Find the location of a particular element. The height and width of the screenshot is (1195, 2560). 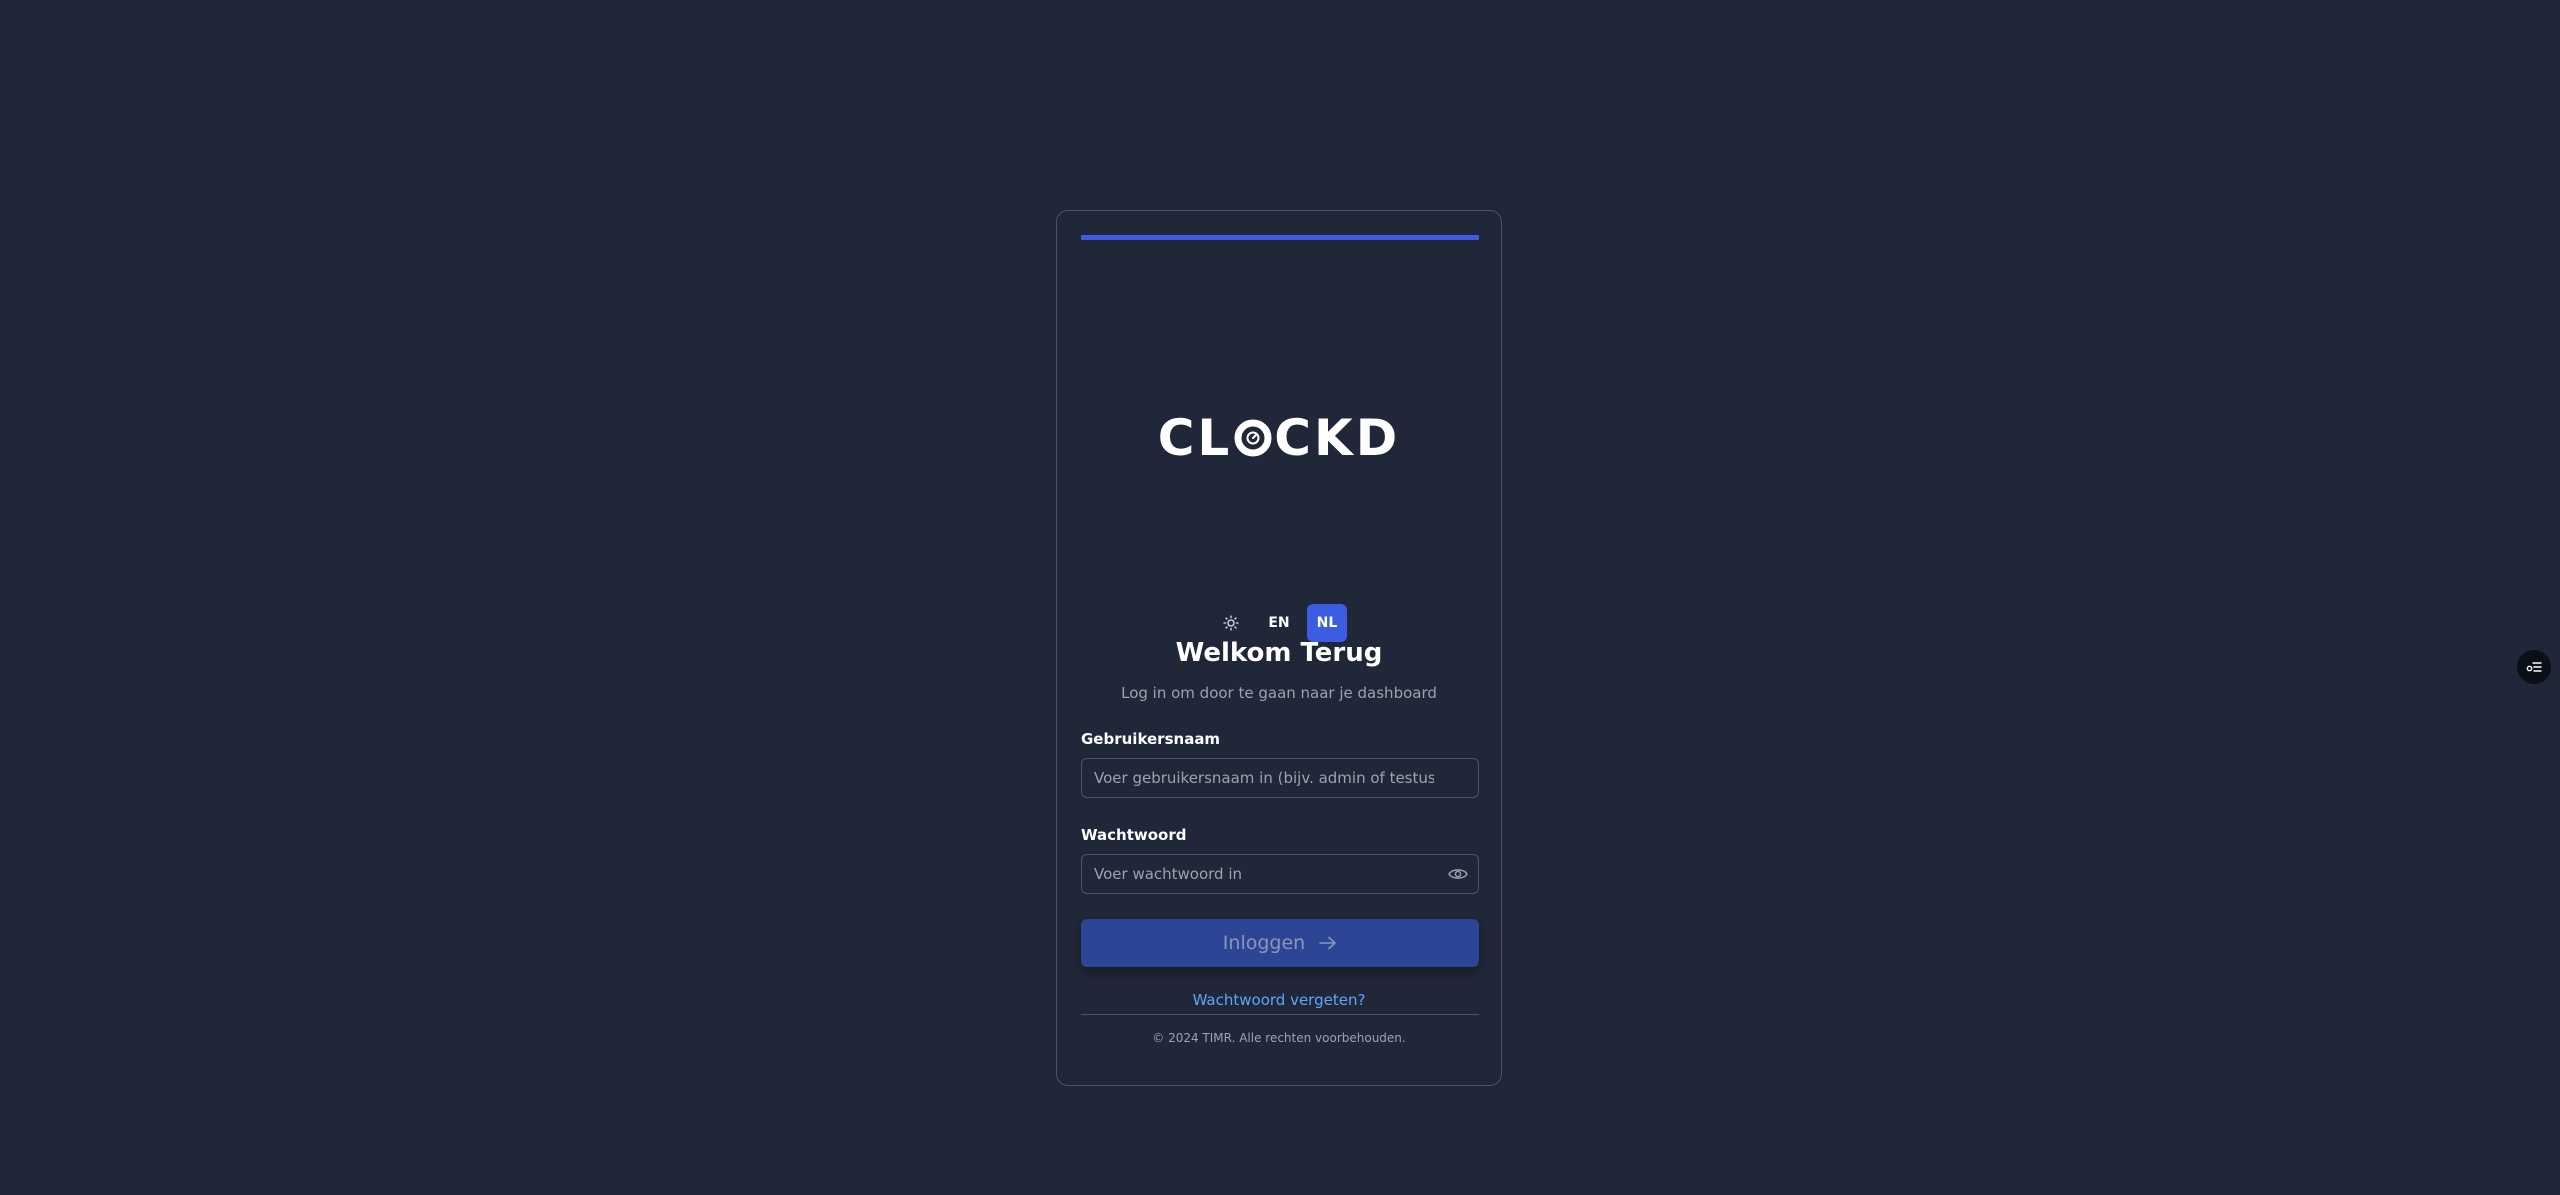

floating-settings-button is located at coordinates (2534, 667).